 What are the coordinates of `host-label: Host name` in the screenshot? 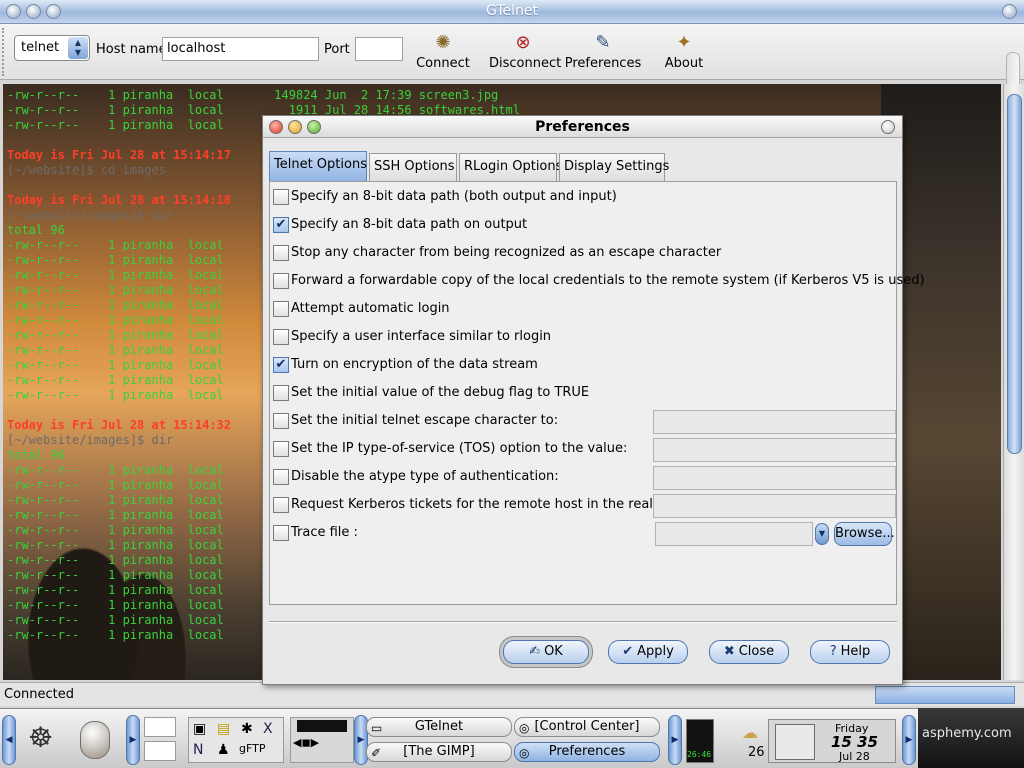 It's located at (131, 49).